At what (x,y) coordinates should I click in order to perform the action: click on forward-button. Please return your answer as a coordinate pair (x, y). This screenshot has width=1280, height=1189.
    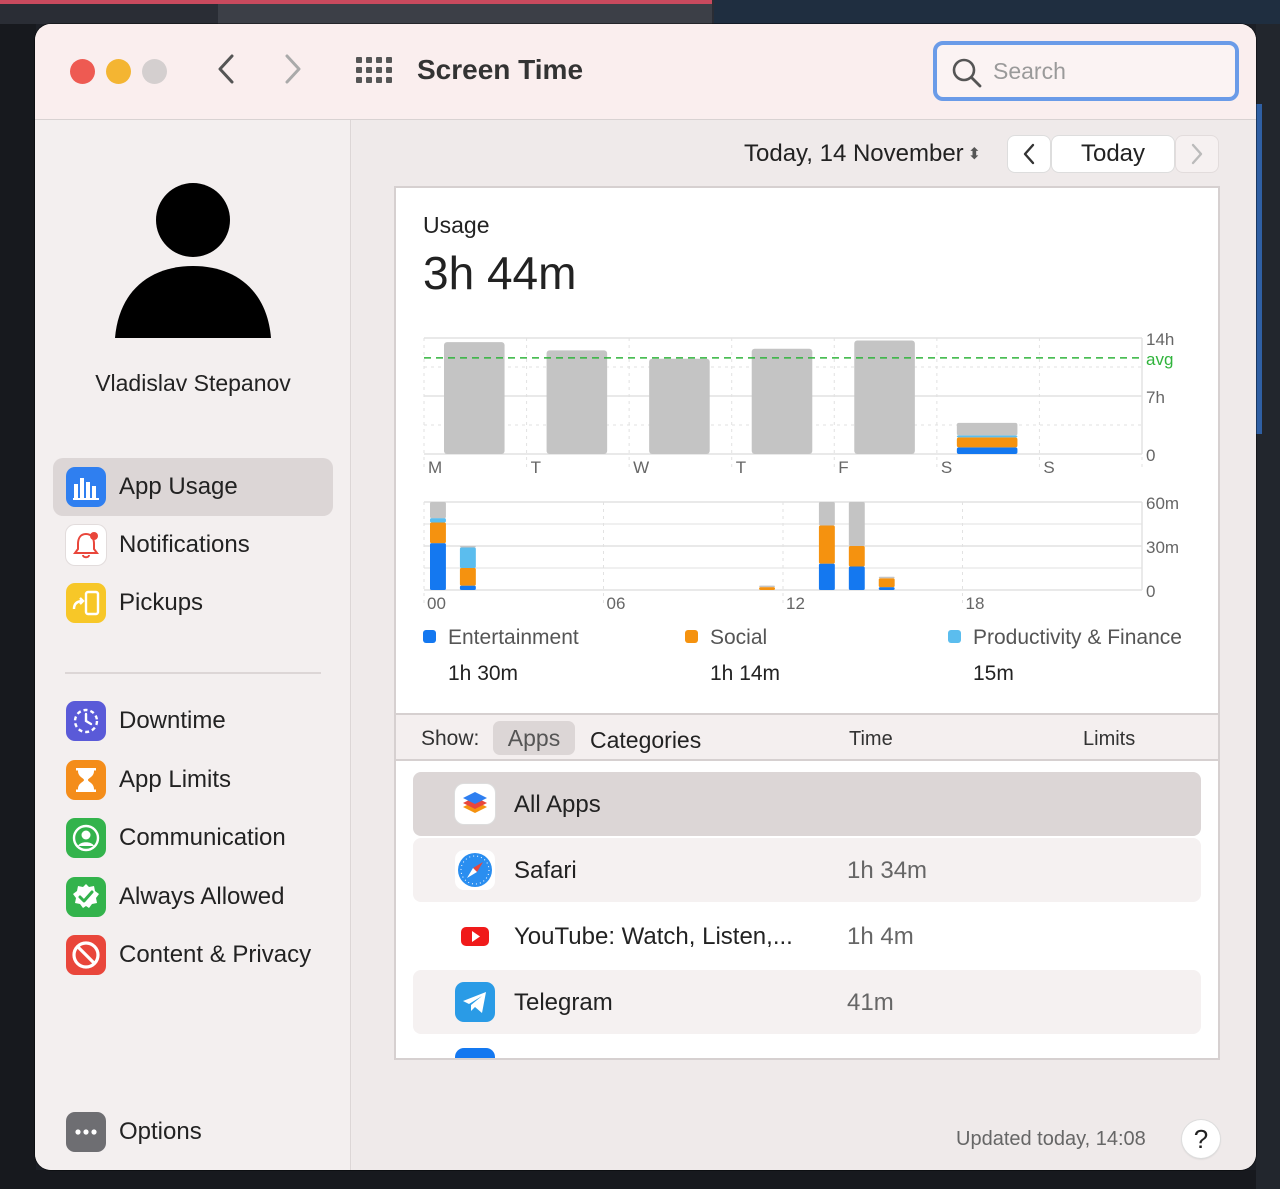
    Looking at the image, I should click on (293, 73).